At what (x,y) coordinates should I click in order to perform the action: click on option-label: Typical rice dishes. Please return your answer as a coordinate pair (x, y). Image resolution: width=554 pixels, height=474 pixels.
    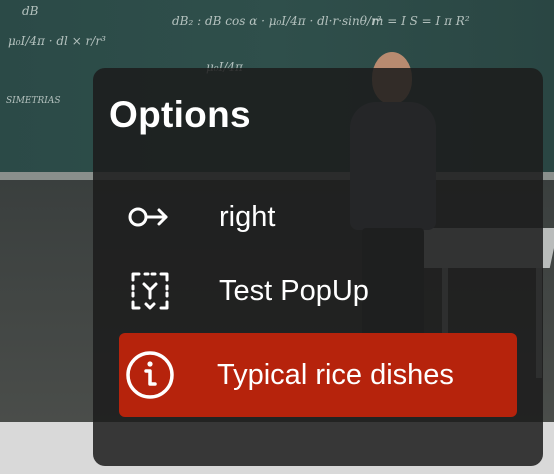
    Looking at the image, I should click on (335, 375).